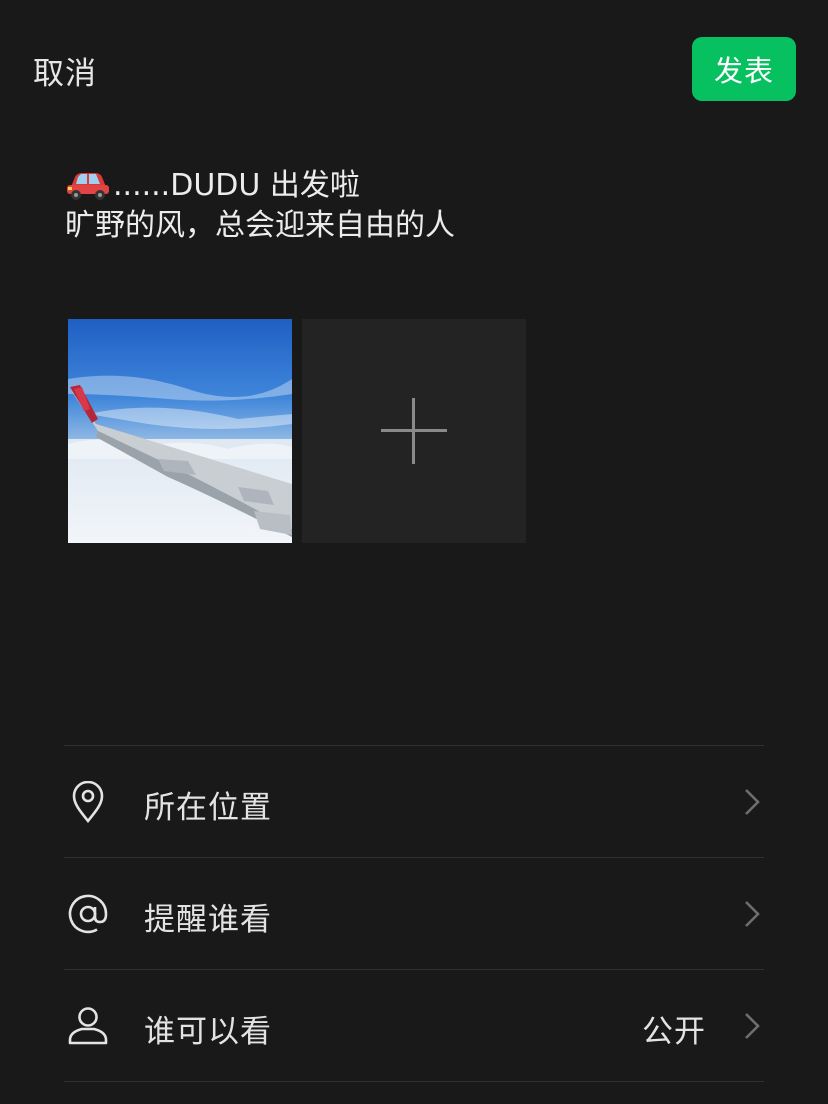 The image size is (828, 1104). I want to click on location-pin-icon, so click(88, 802).